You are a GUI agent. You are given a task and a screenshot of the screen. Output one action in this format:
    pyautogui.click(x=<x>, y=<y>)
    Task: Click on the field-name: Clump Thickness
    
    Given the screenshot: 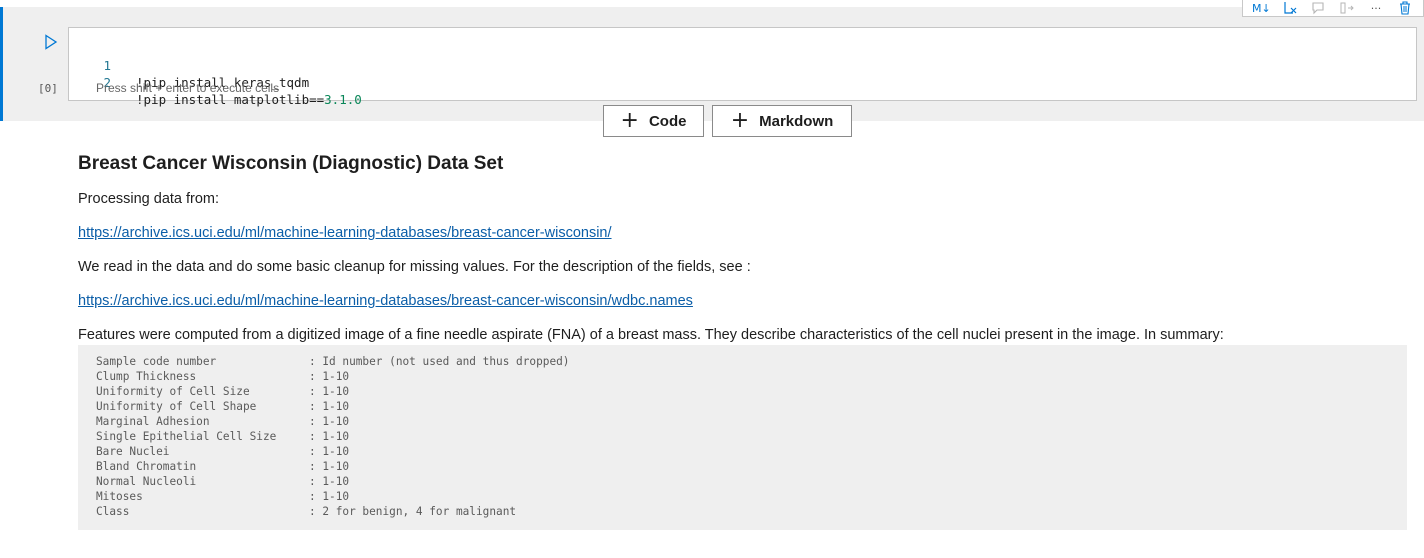 What is the action you would take?
    pyautogui.click(x=146, y=376)
    